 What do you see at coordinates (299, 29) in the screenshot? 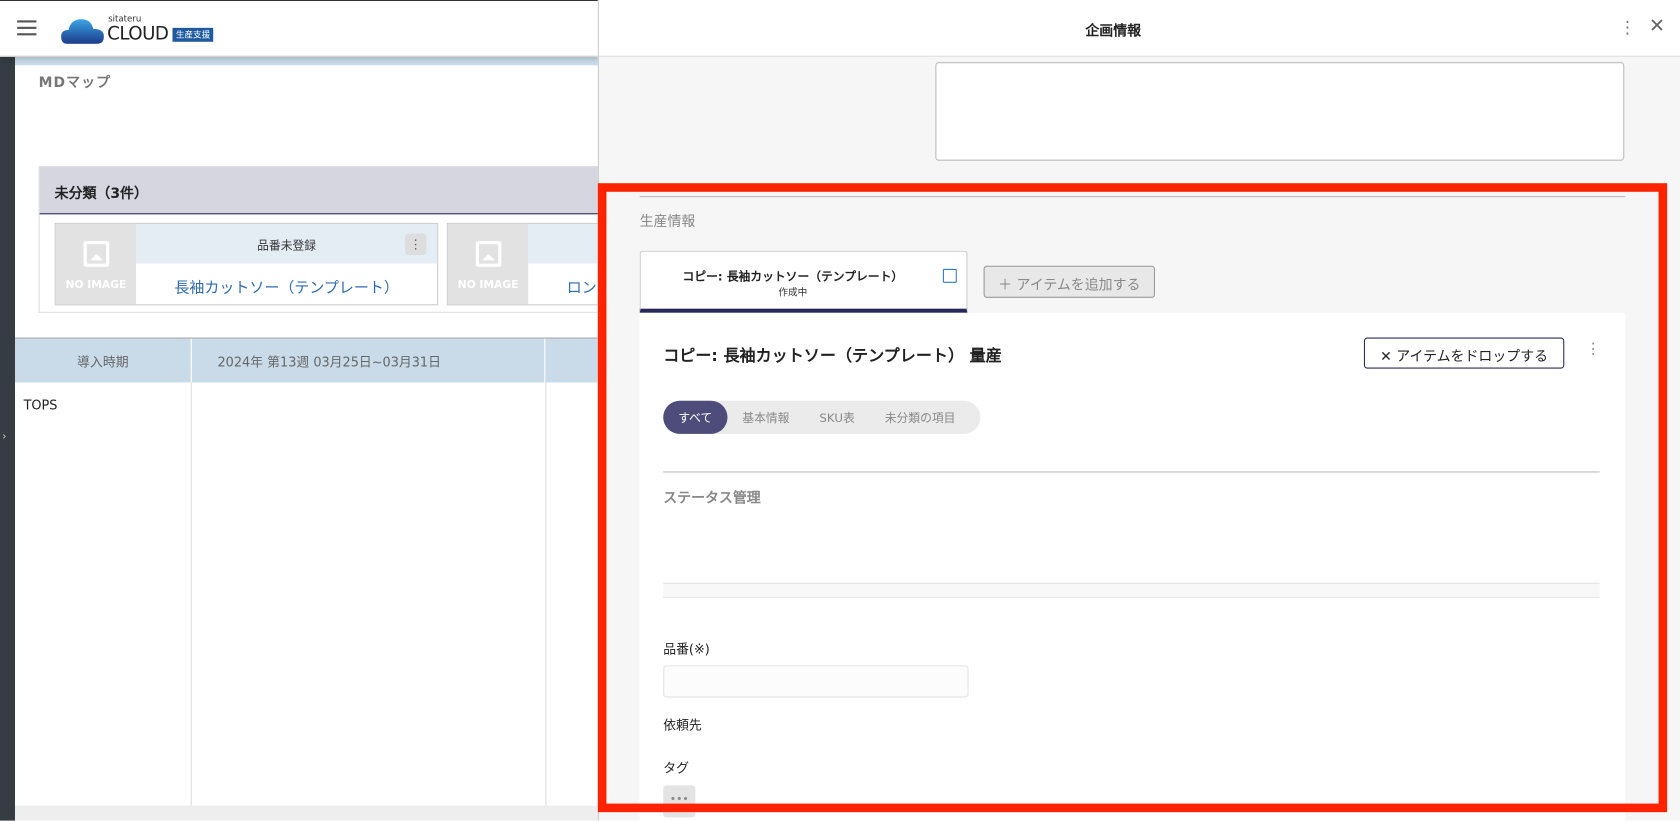
I see `app-header: sitateru CLOUD 生産支援` at bounding box center [299, 29].